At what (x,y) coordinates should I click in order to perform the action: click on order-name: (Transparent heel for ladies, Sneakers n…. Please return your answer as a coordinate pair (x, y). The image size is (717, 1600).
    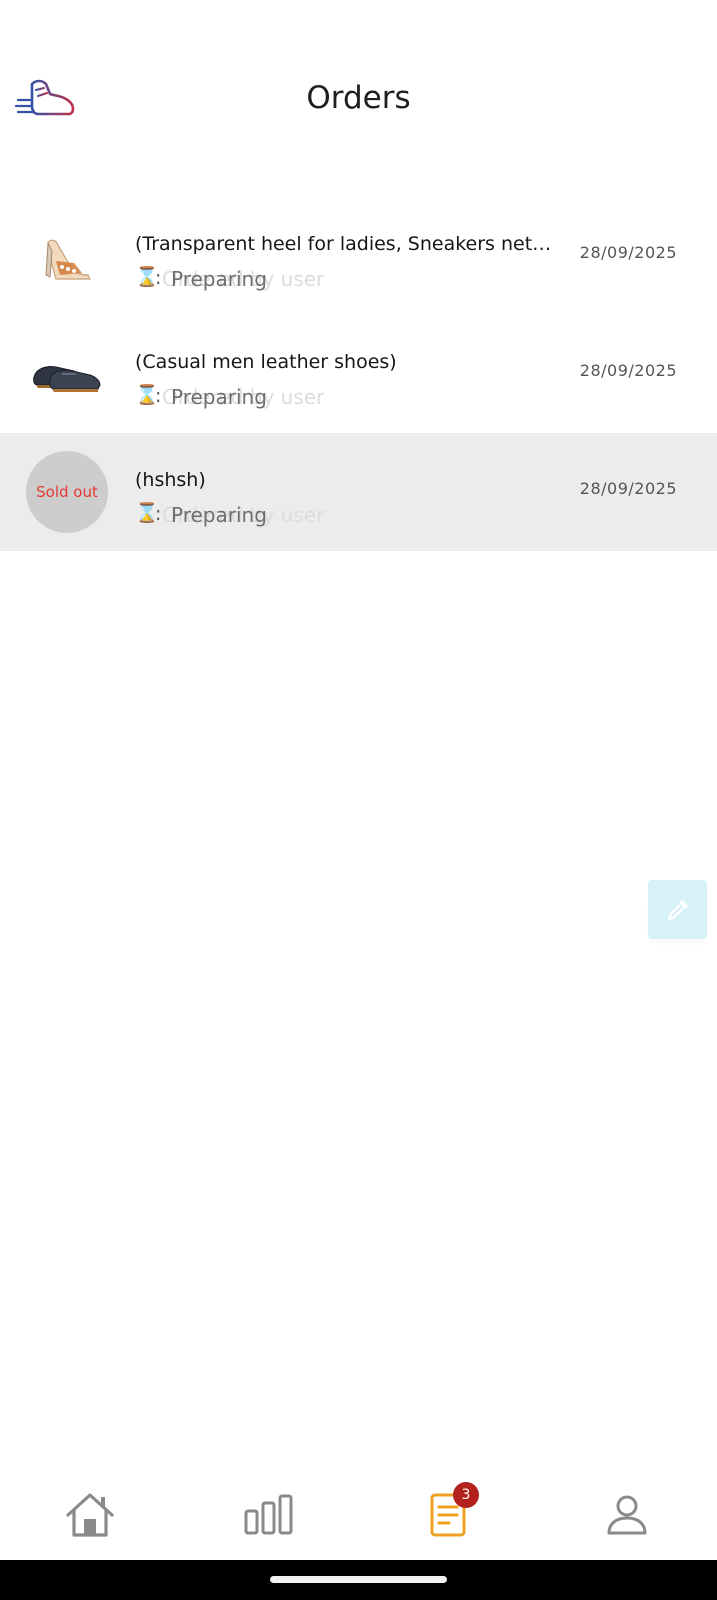
    Looking at the image, I should click on (345, 244).